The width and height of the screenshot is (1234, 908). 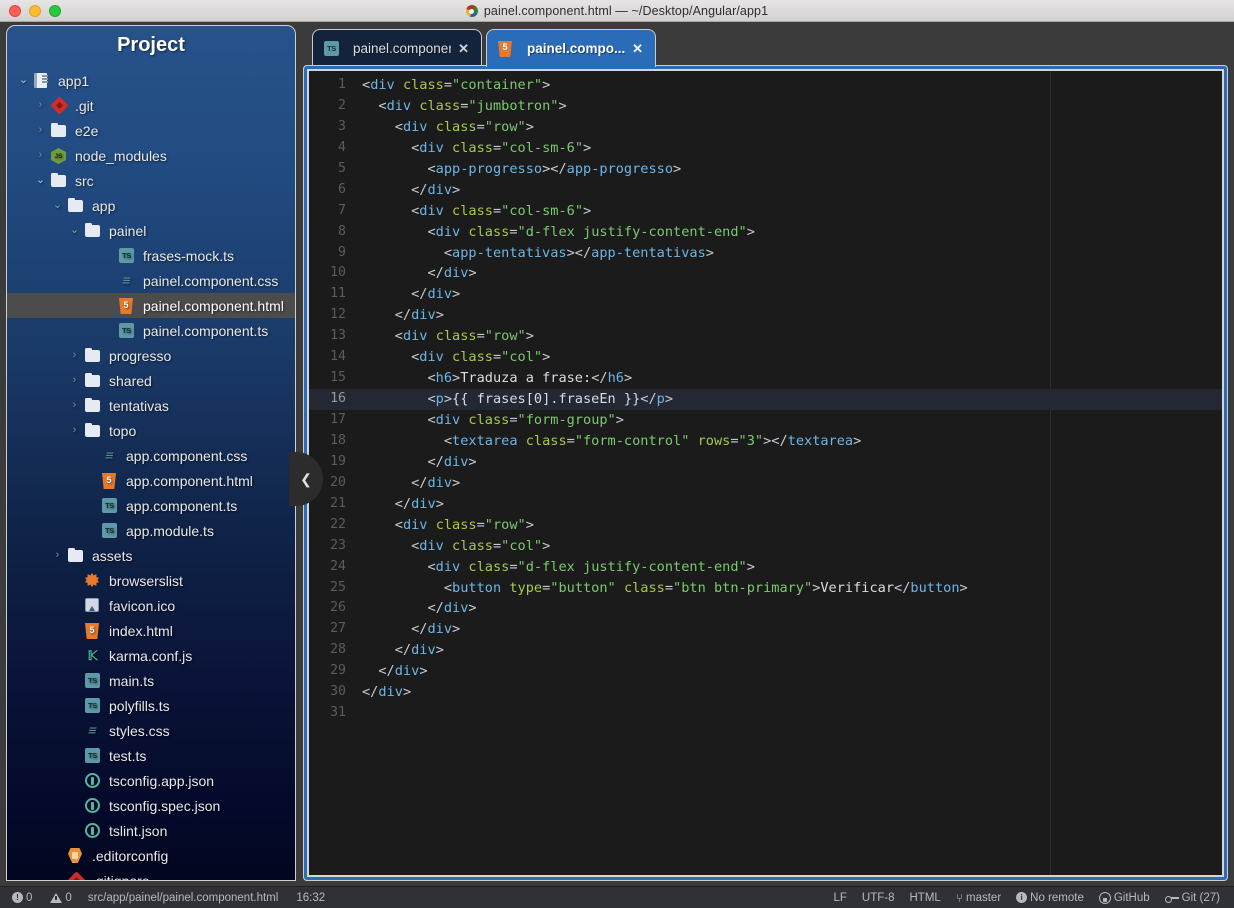 What do you see at coordinates (151, 730) in the screenshot?
I see `file-tree-item: styles.css` at bounding box center [151, 730].